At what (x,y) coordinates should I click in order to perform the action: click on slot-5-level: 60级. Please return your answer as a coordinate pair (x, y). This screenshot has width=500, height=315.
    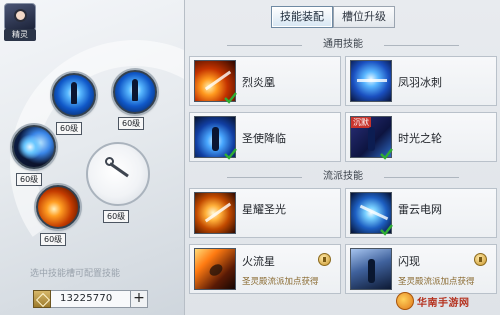
    Looking at the image, I should click on (116, 216).